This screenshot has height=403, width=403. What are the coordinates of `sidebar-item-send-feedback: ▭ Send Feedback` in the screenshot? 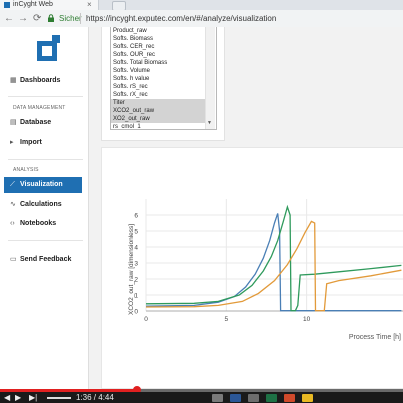 It's located at (43, 260).